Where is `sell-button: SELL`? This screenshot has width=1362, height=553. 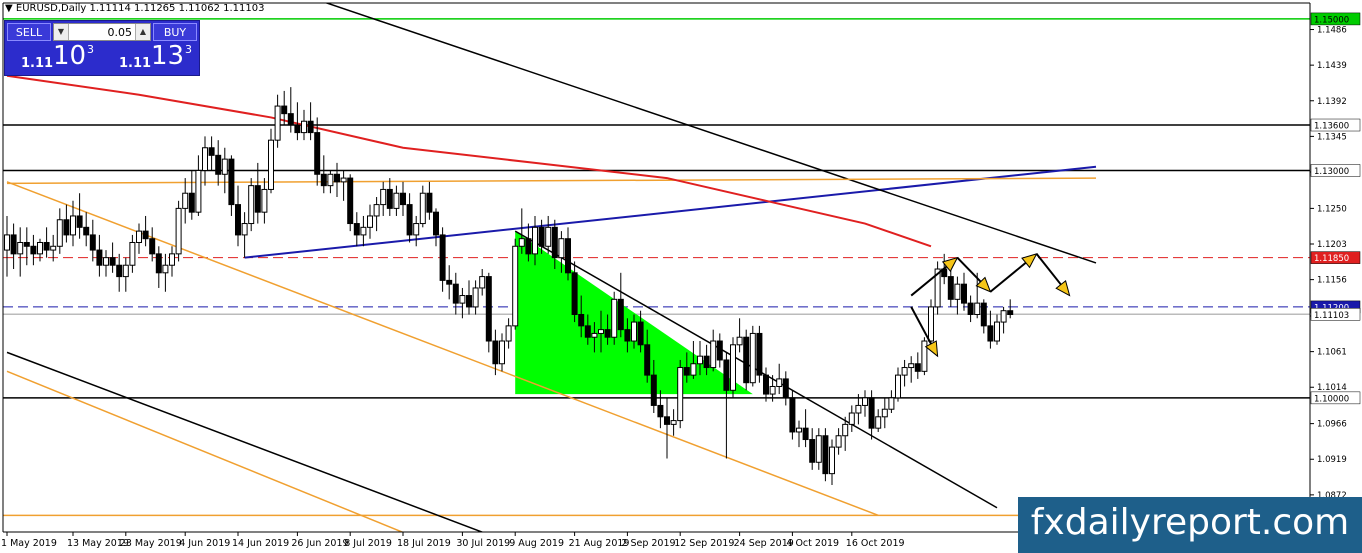
sell-button: SELL is located at coordinates (29, 32).